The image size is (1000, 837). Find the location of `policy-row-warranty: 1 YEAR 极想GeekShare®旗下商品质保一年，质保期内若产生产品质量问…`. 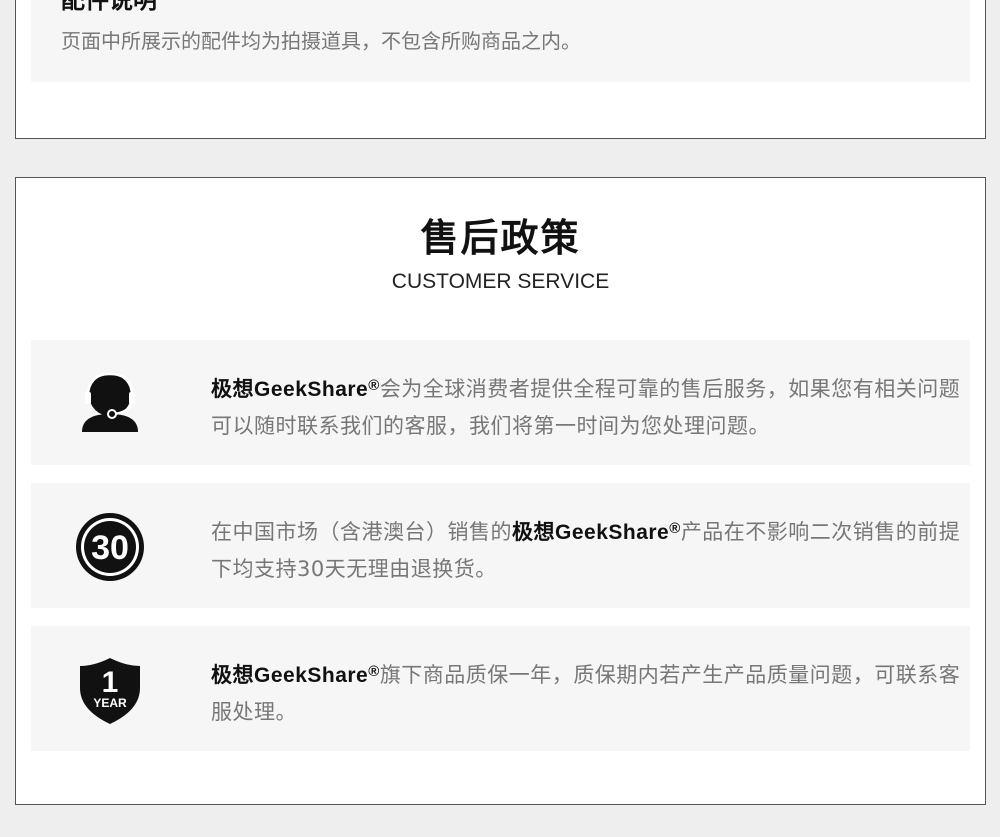

policy-row-warranty: 1 YEAR 极想GeekShare®旗下商品质保一年，质保期内若产生产品质量问… is located at coordinates (500, 688).